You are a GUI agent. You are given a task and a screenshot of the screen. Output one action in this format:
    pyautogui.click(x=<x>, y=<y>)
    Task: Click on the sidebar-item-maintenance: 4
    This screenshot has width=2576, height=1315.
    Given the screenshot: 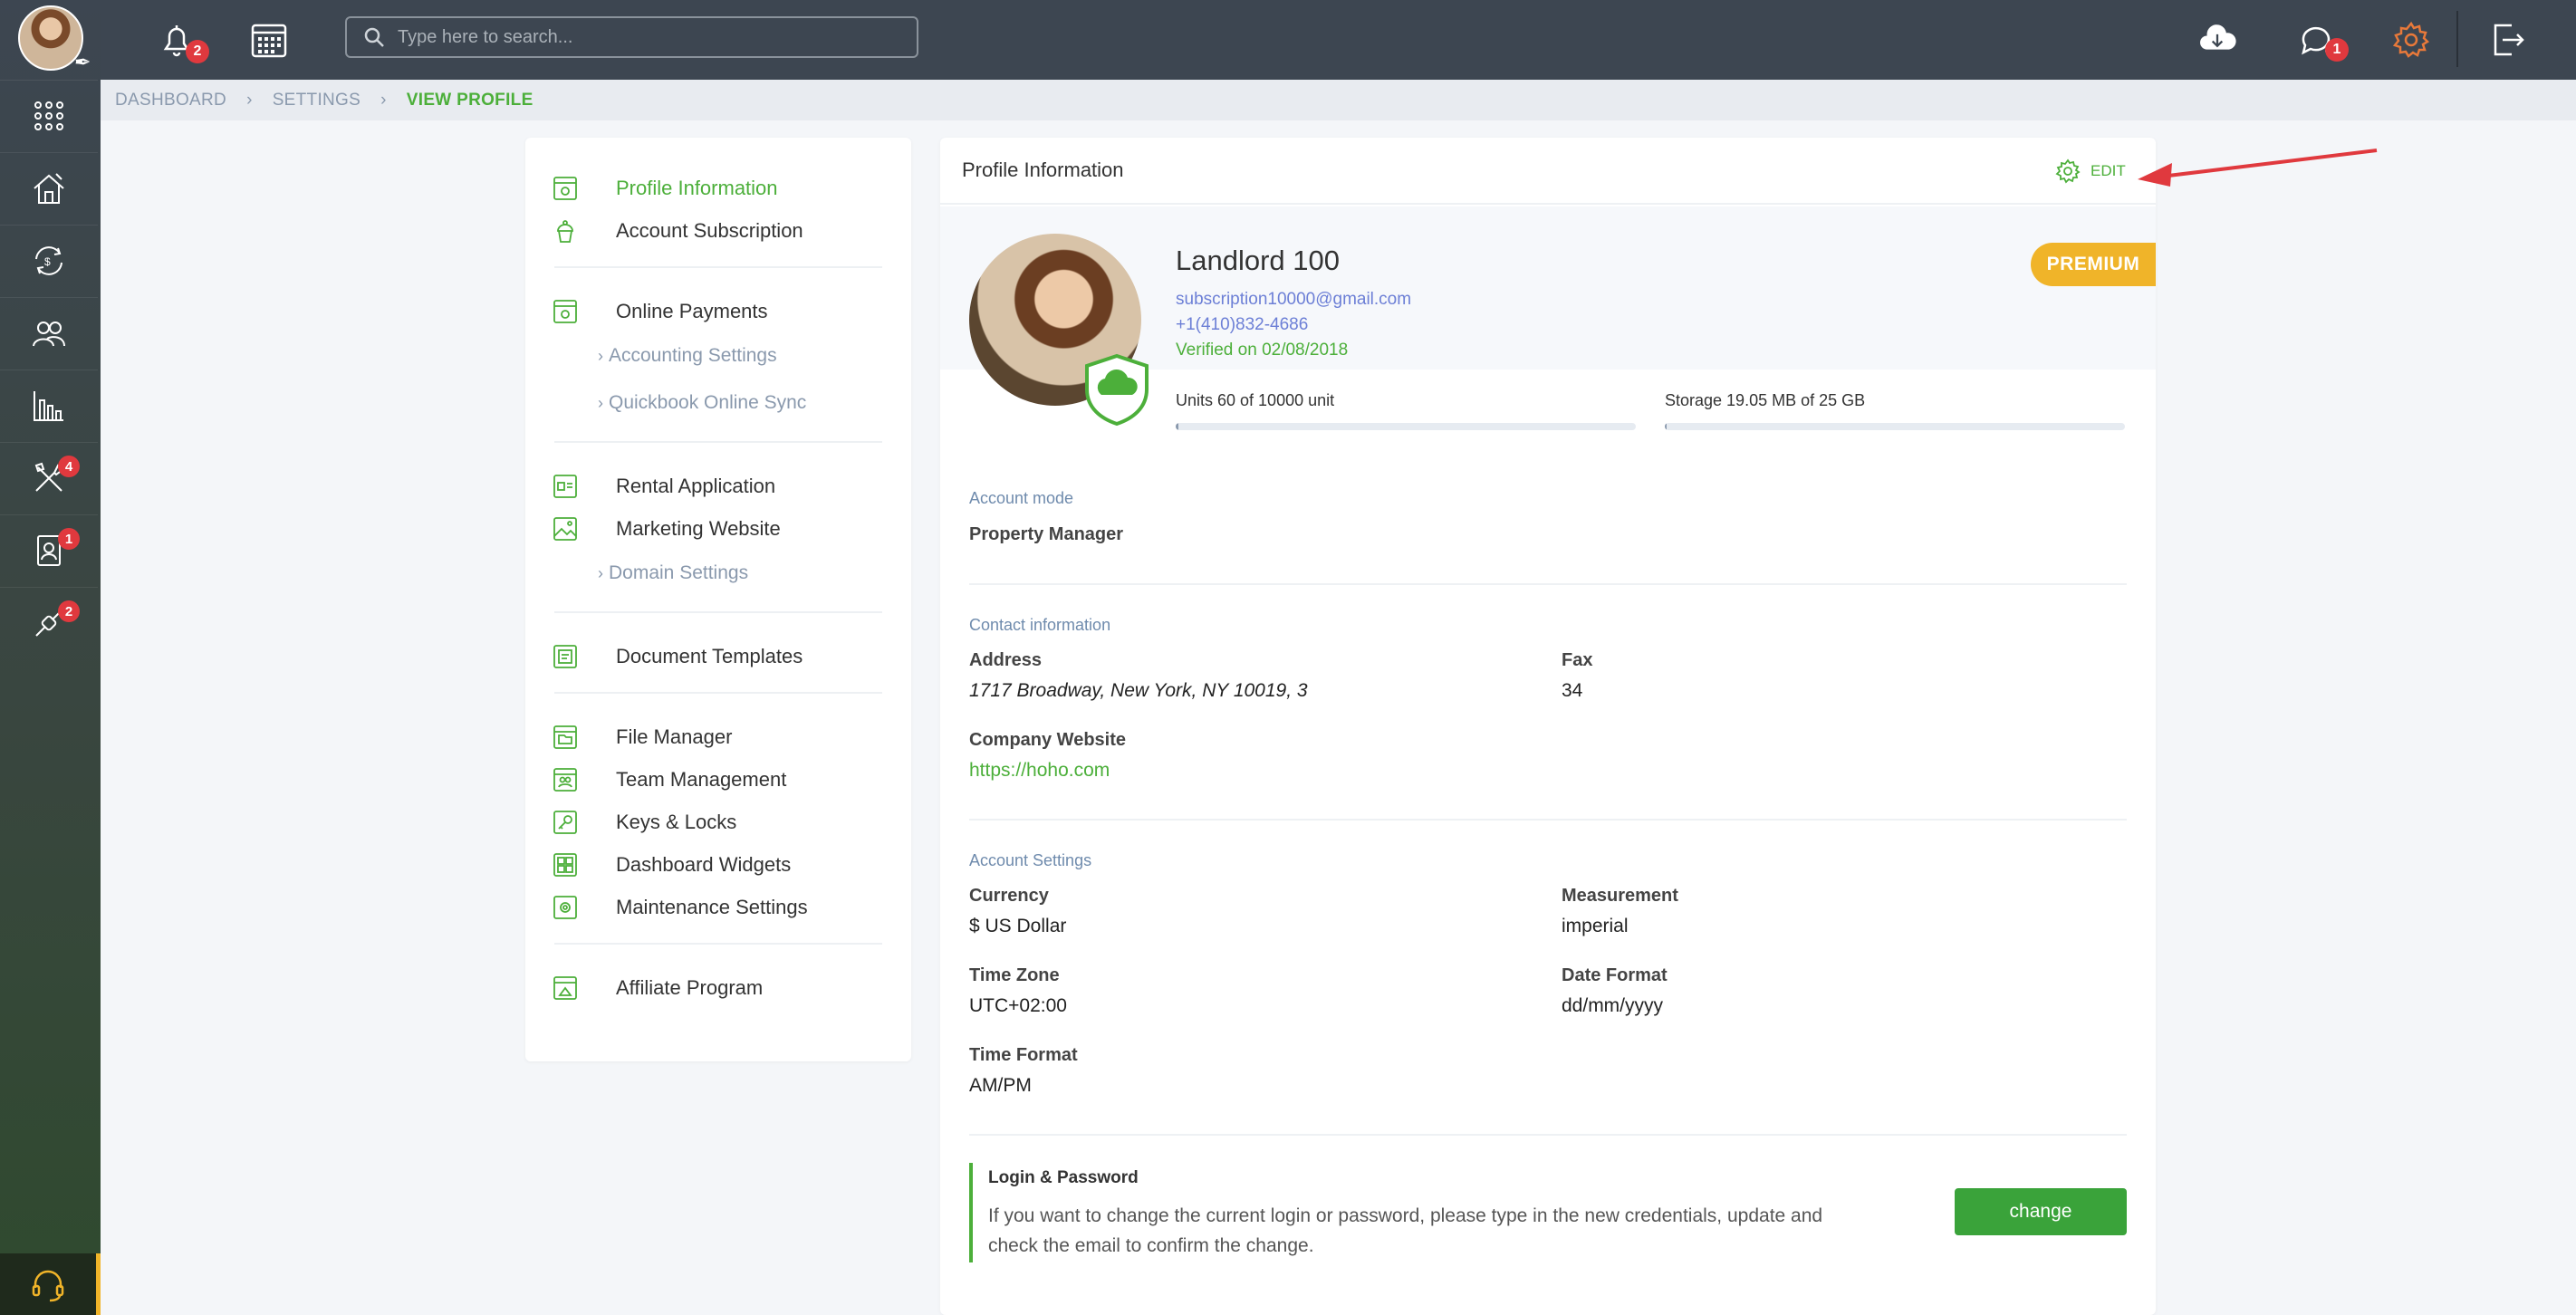 What is the action you would take?
    pyautogui.click(x=49, y=477)
    